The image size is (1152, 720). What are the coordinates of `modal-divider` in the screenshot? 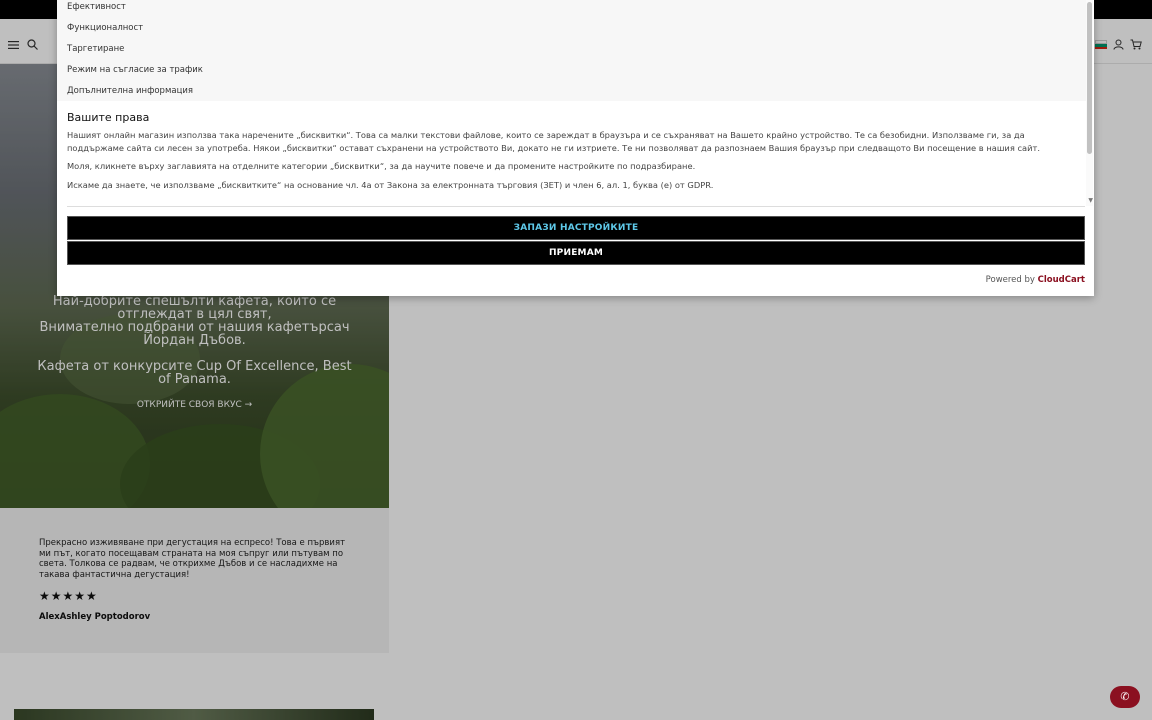 It's located at (576, 206).